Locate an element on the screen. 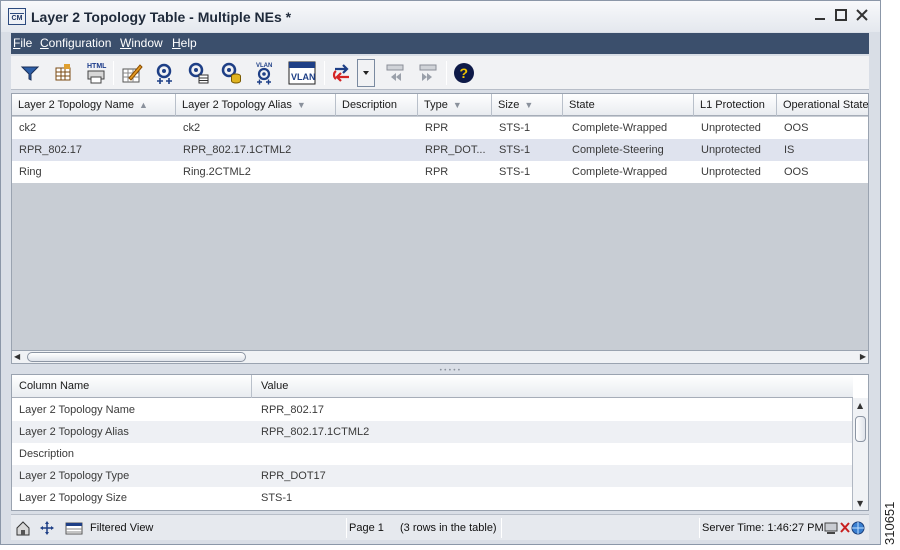 The height and width of the screenshot is (550, 900). details-header: Column Name Value is located at coordinates (432, 386).